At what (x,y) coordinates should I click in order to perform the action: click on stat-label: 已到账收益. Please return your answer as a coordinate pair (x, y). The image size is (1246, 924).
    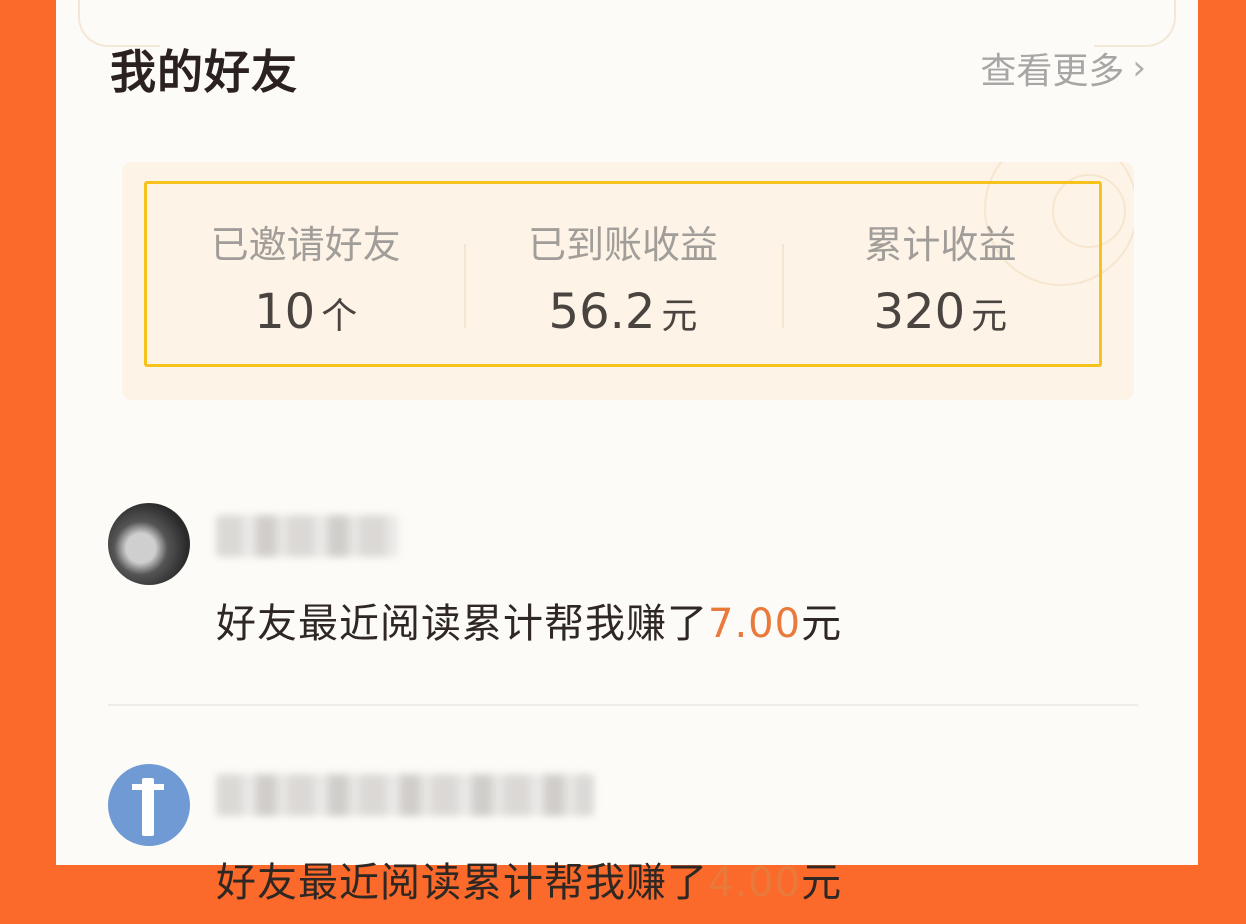
    Looking at the image, I should click on (622, 245).